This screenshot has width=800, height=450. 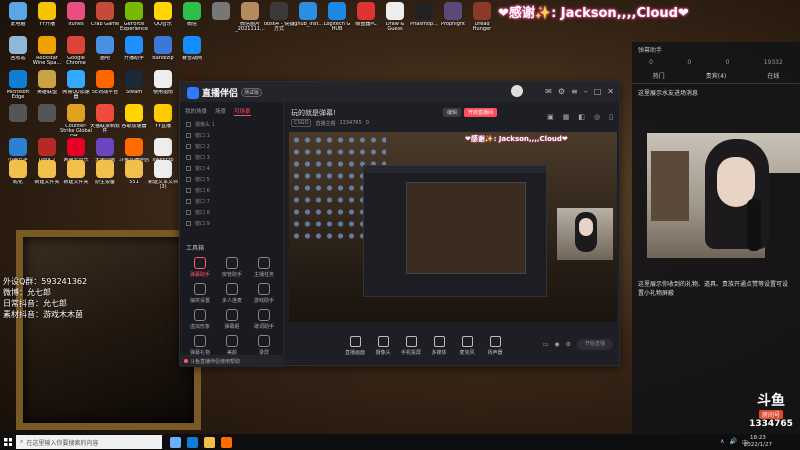 What do you see at coordinates (196, 111) in the screenshot?
I see `tab-my-scenes: 我的场景` at bounding box center [196, 111].